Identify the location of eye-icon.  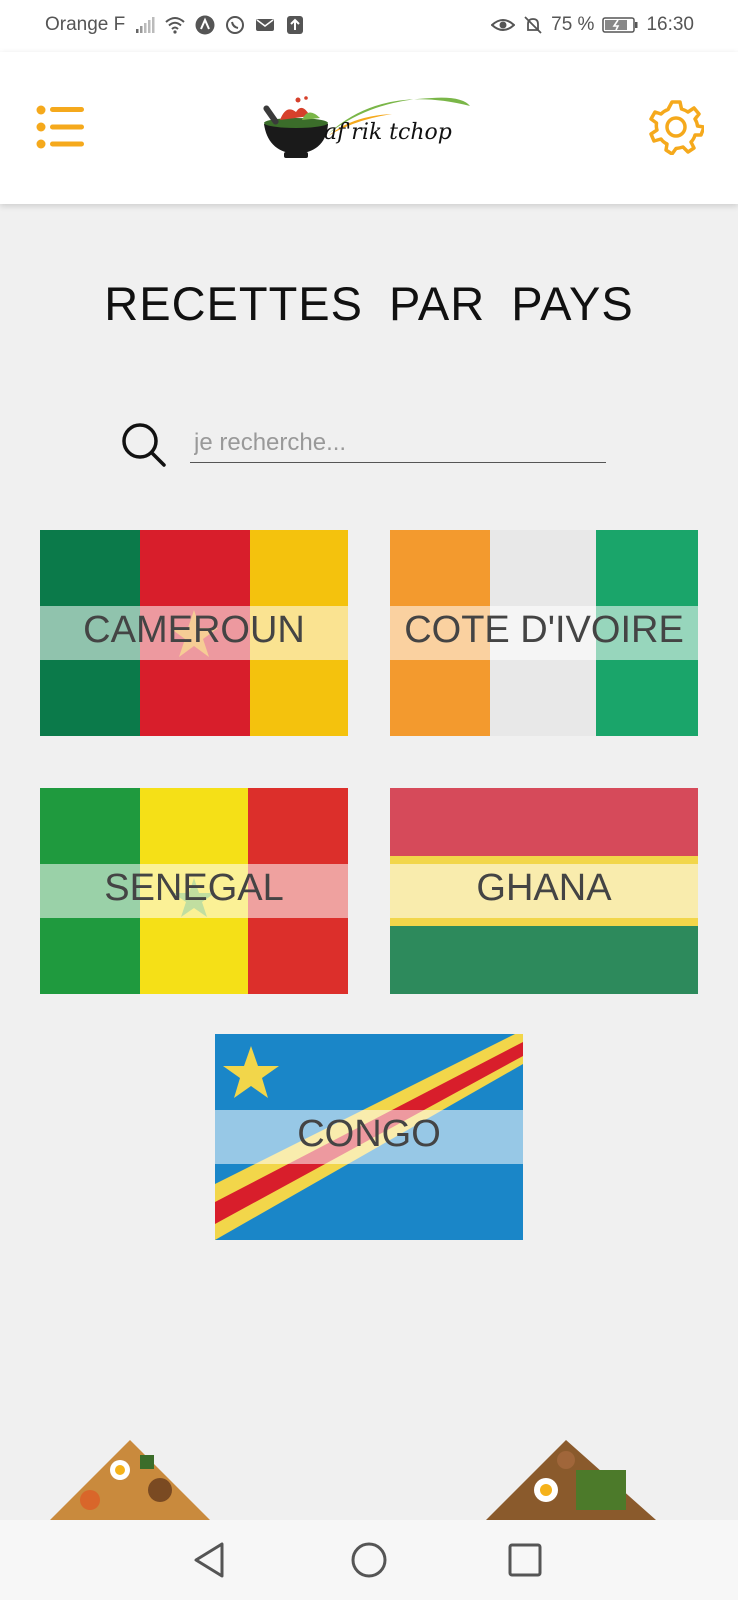
(503, 25).